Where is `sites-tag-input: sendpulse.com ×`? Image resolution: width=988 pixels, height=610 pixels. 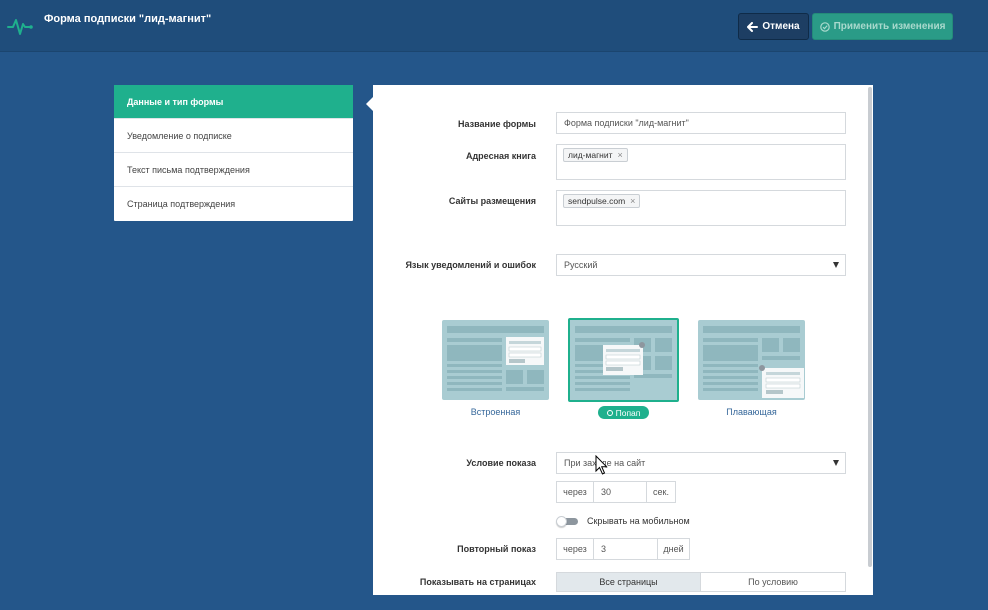
sites-tag-input: sendpulse.com × is located at coordinates (701, 208).